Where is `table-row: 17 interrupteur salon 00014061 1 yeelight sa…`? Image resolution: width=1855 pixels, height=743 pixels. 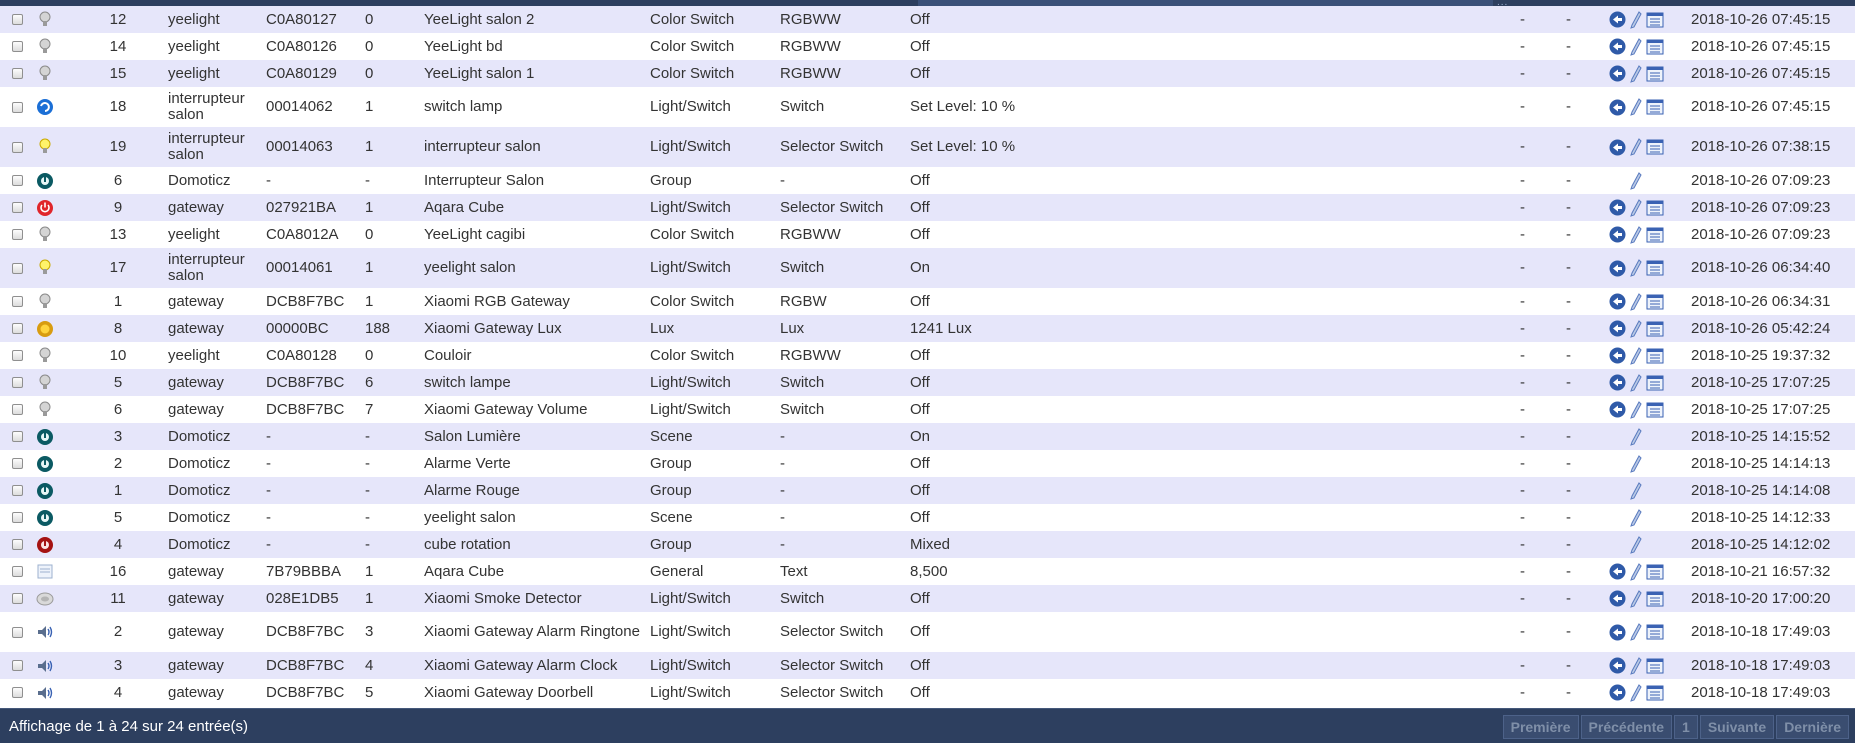 table-row: 17 interrupteur salon 00014061 1 yeelight sa… is located at coordinates (927, 268).